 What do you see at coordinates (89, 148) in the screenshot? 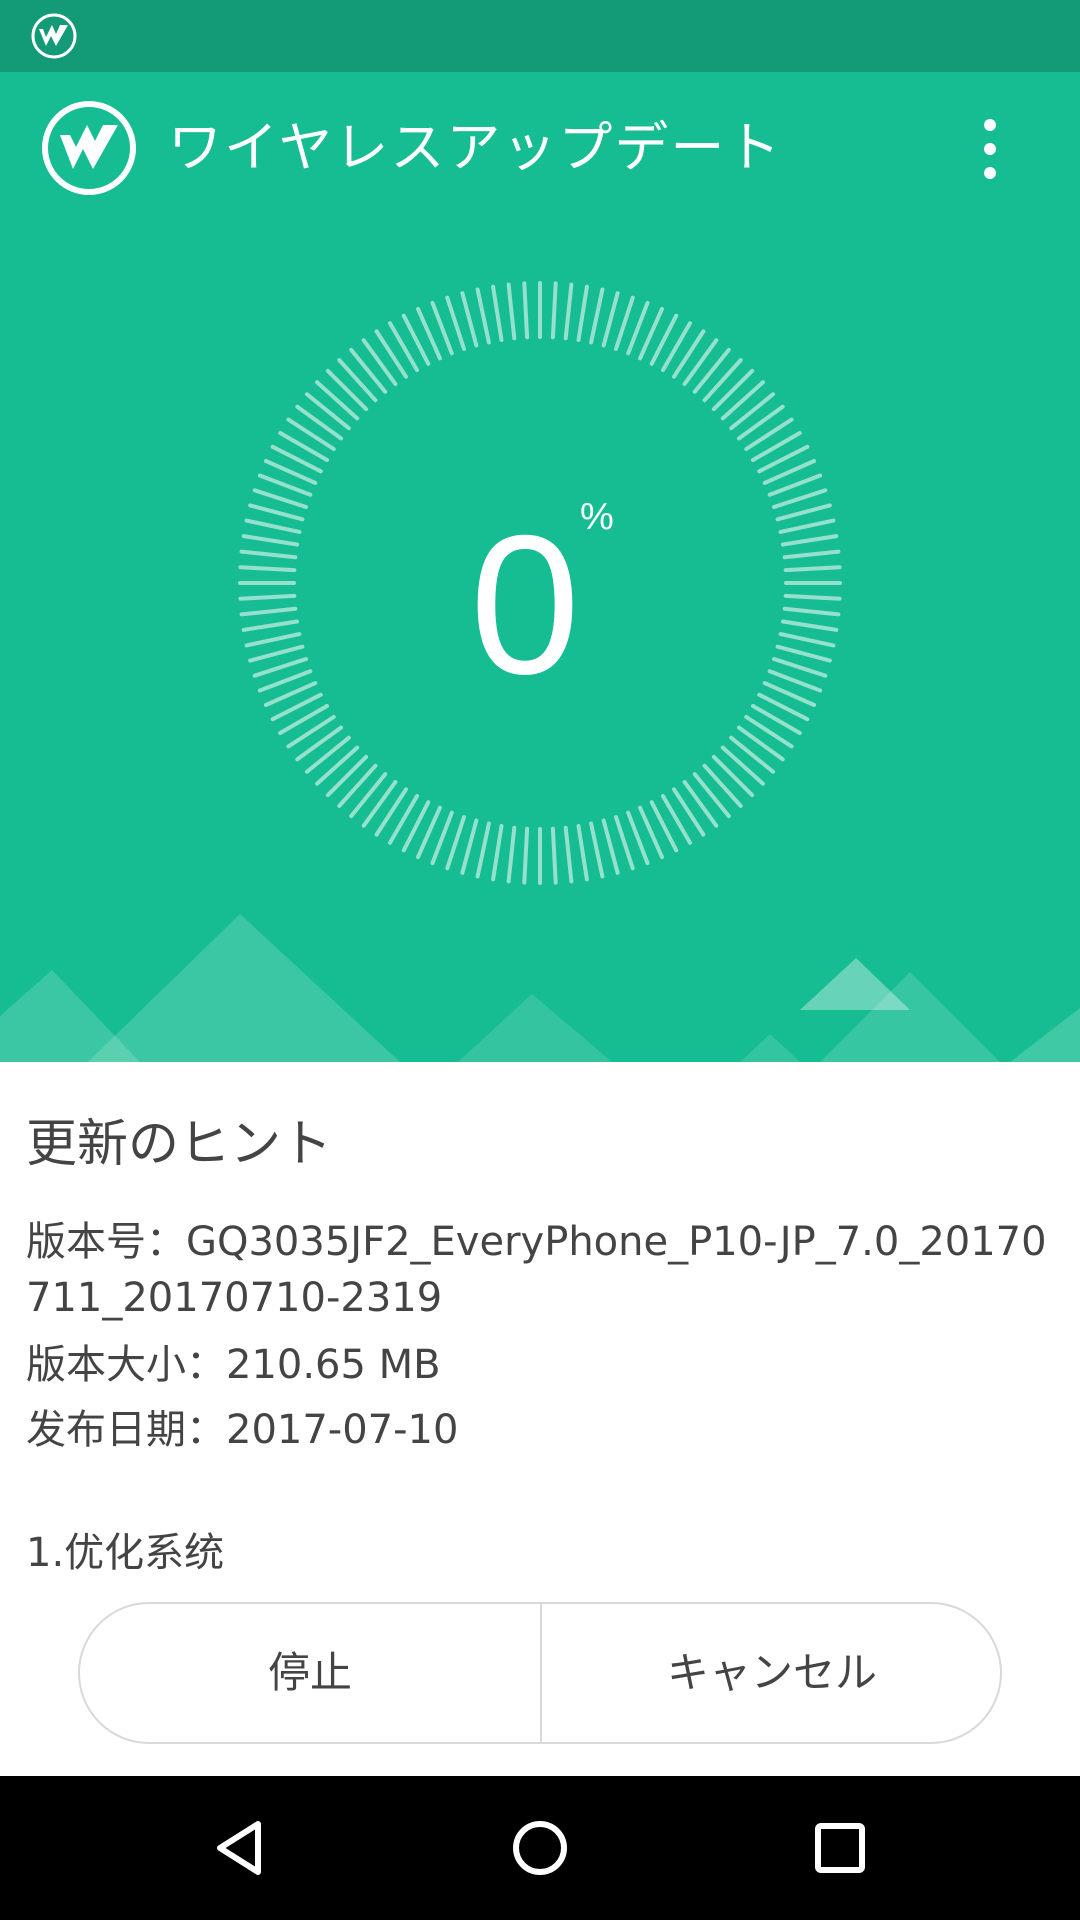
I see `wireless-update-logo-icon` at bounding box center [89, 148].